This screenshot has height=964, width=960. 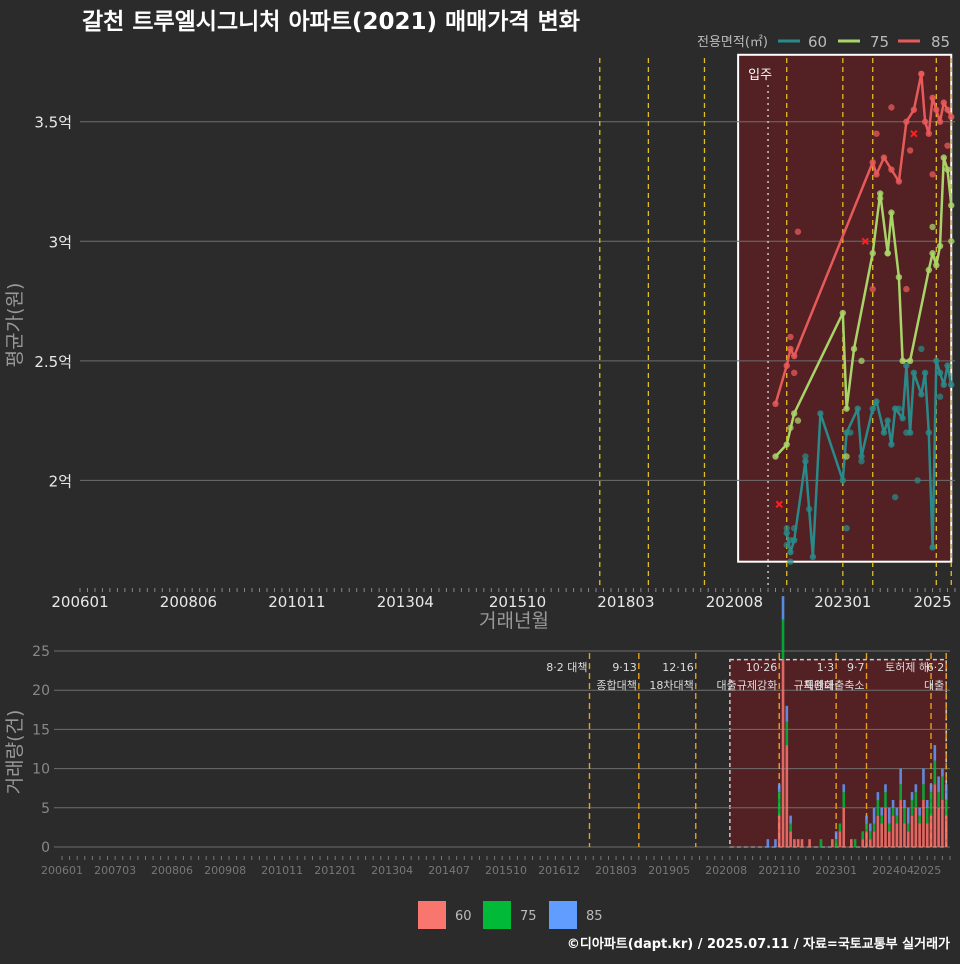 I want to click on bottom-y-axis-title: 거래량(건), so click(x=15, y=752).